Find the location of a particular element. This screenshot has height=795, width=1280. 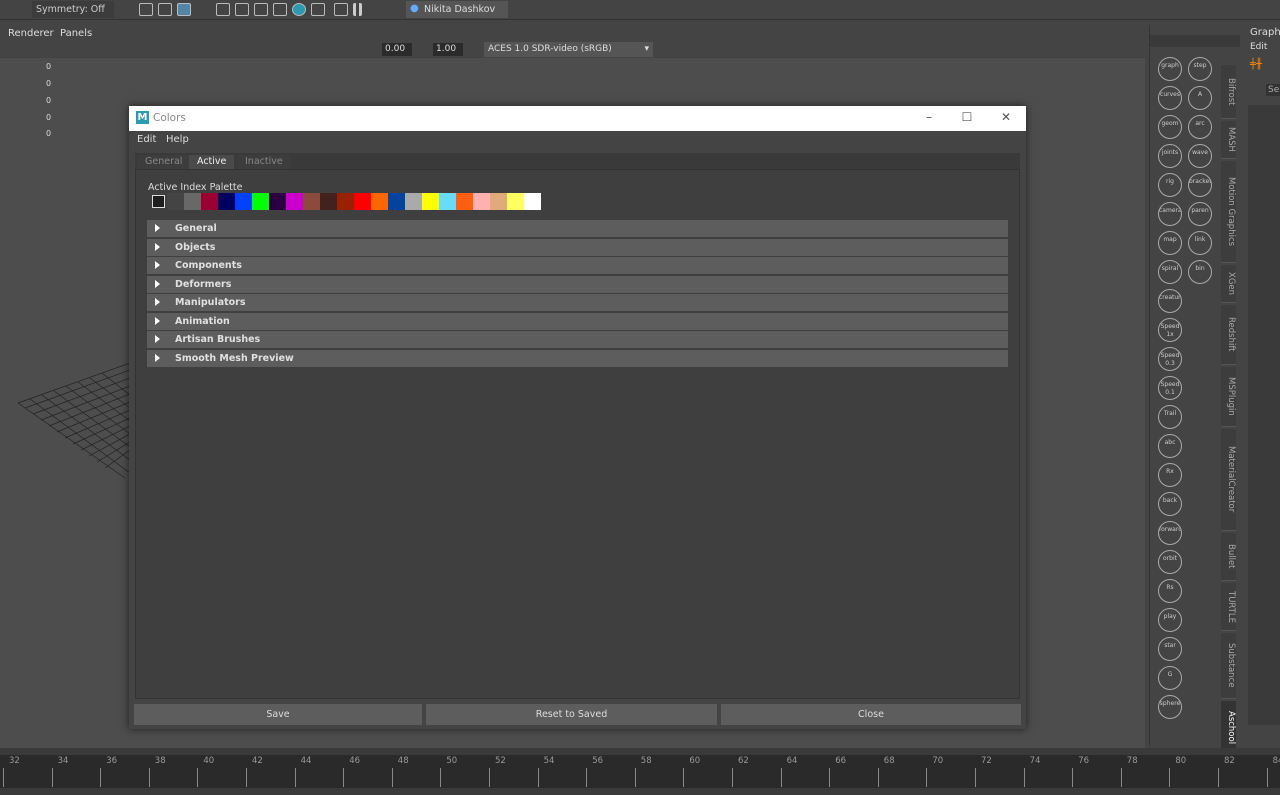

shelf-joints-icon: joints is located at coordinates (1170, 156).